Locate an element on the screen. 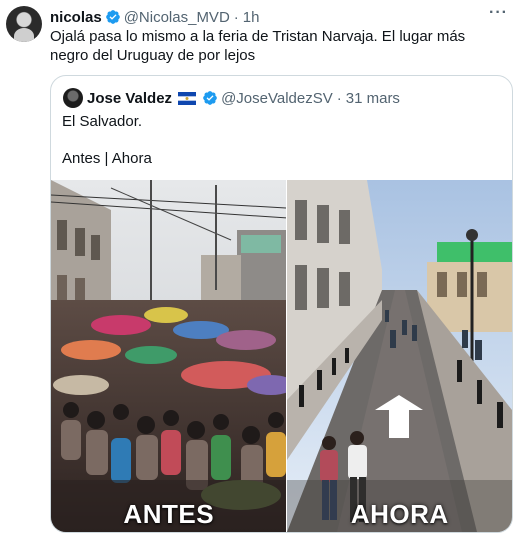 This screenshot has width=516, height=536. quoted-author-avatar is located at coordinates (73, 98).